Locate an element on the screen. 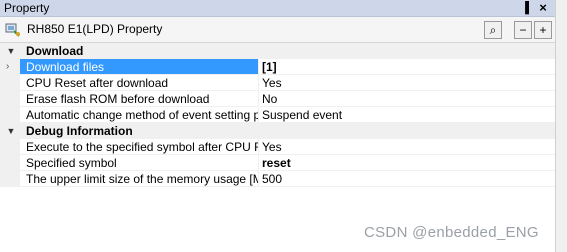 This screenshot has width=567, height=252. property-value: 500 is located at coordinates (407, 179).